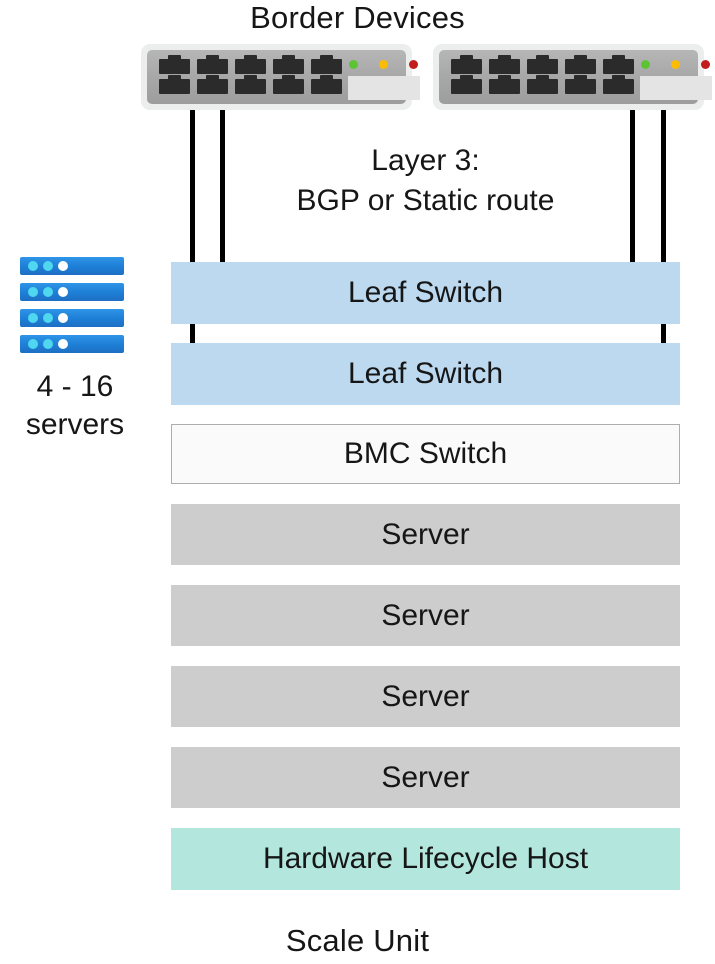 The image size is (715, 964). What do you see at coordinates (425, 859) in the screenshot?
I see `rack-row-hardware-lifecycle-host: Hardware Lifecycle Host` at bounding box center [425, 859].